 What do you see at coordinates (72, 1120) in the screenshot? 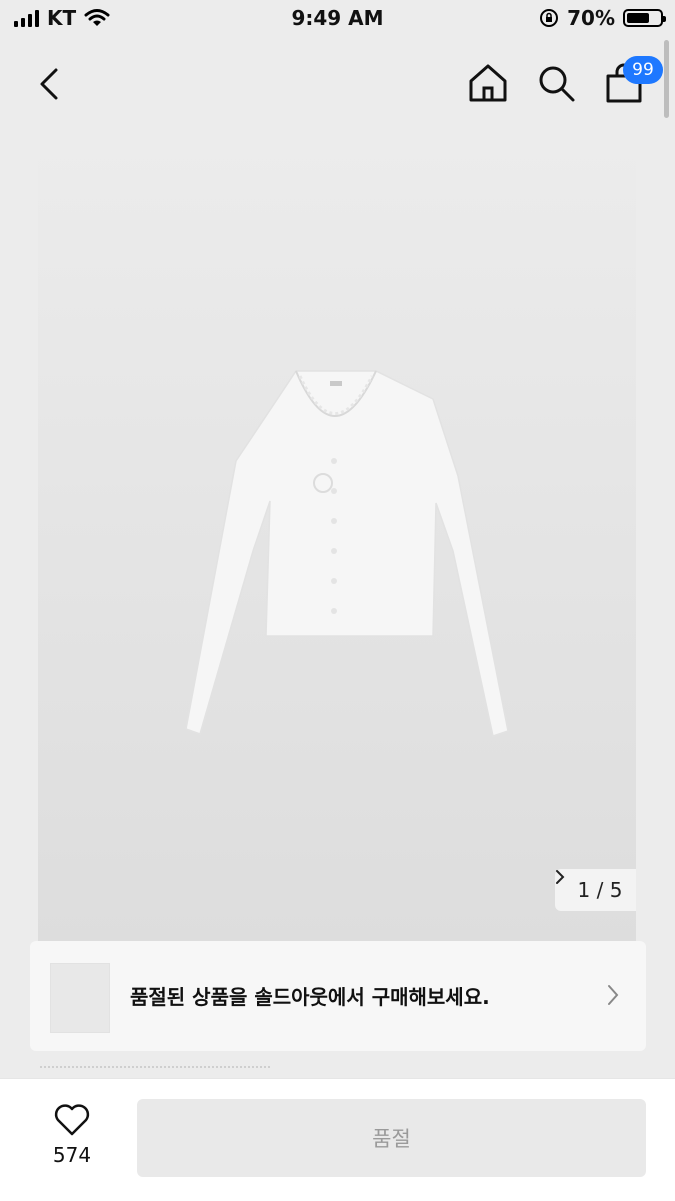
I see `heart-icon` at bounding box center [72, 1120].